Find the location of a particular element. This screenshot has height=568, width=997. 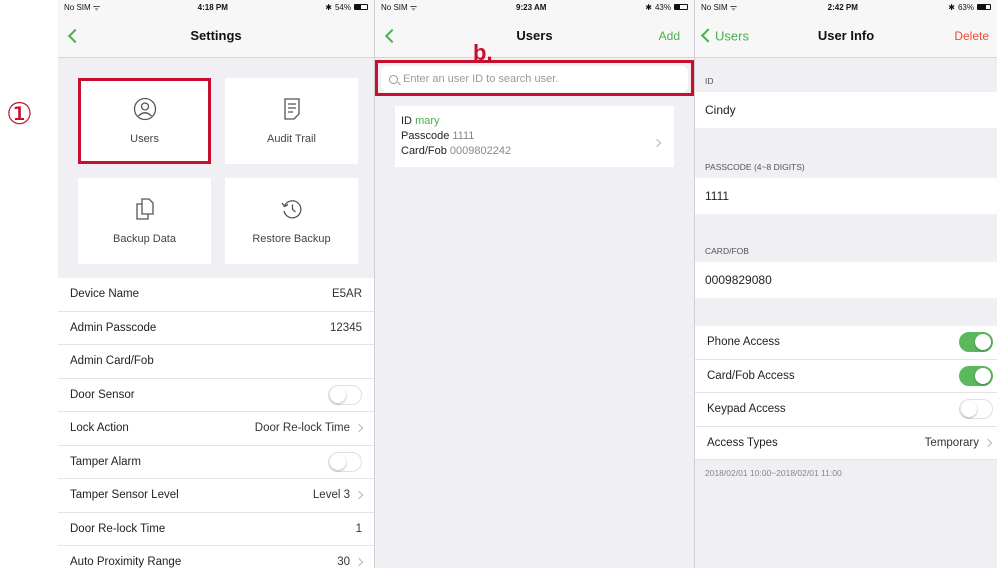

search-input: Enter an user ID to search user. is located at coordinates (534, 79).